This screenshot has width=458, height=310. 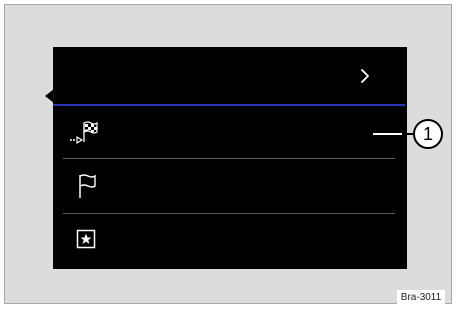 I want to click on star-box-icon, so click(x=86, y=239).